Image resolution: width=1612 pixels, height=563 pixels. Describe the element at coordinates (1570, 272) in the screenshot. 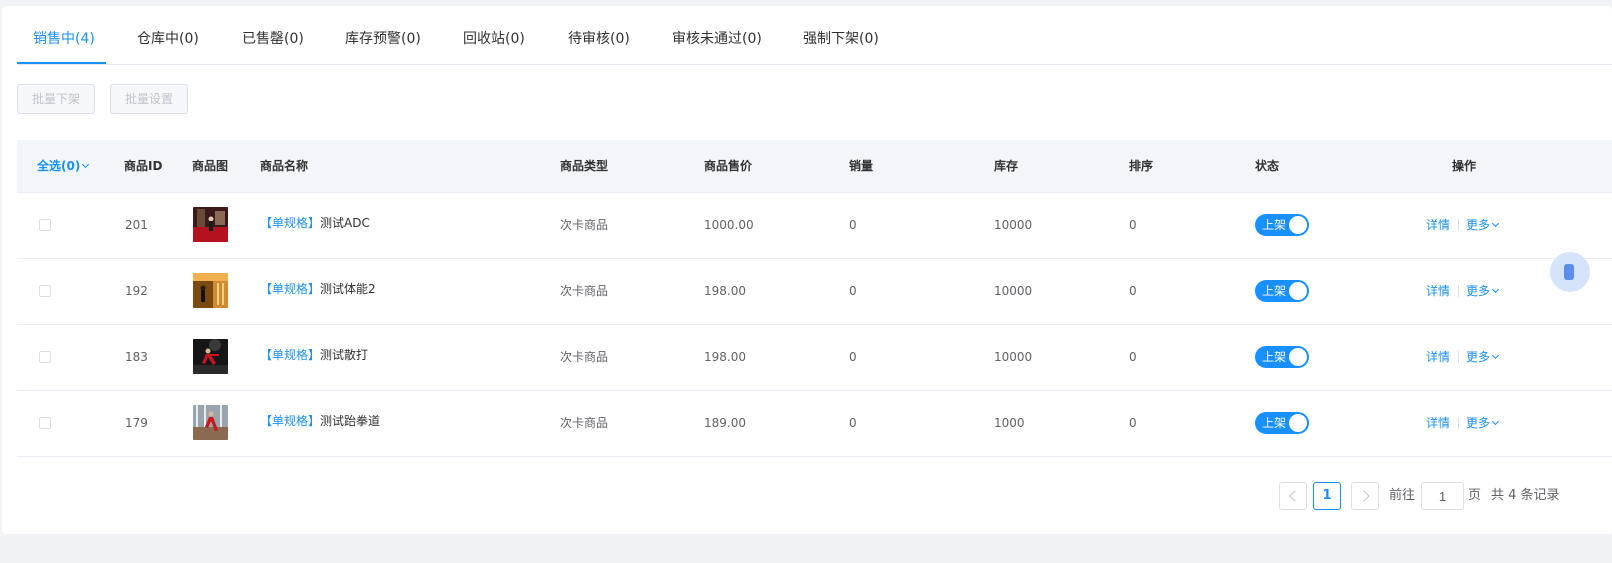

I see `floating-action-button` at that location.